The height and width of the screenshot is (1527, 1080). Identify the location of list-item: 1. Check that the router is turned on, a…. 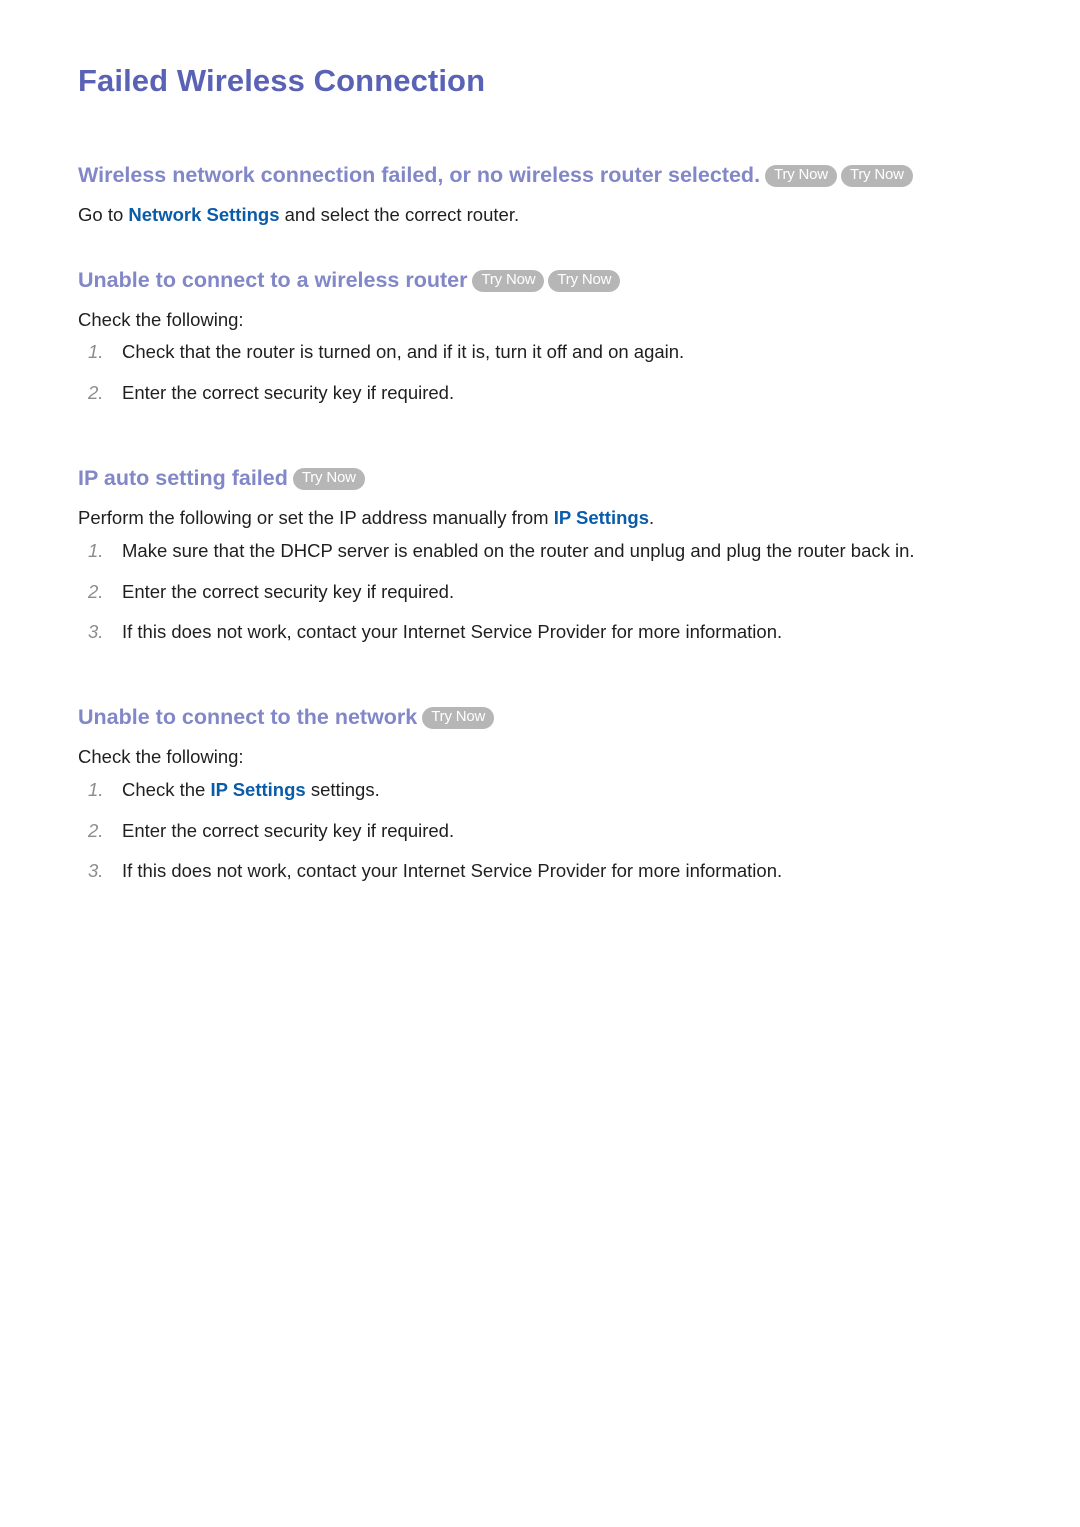
(549, 352).